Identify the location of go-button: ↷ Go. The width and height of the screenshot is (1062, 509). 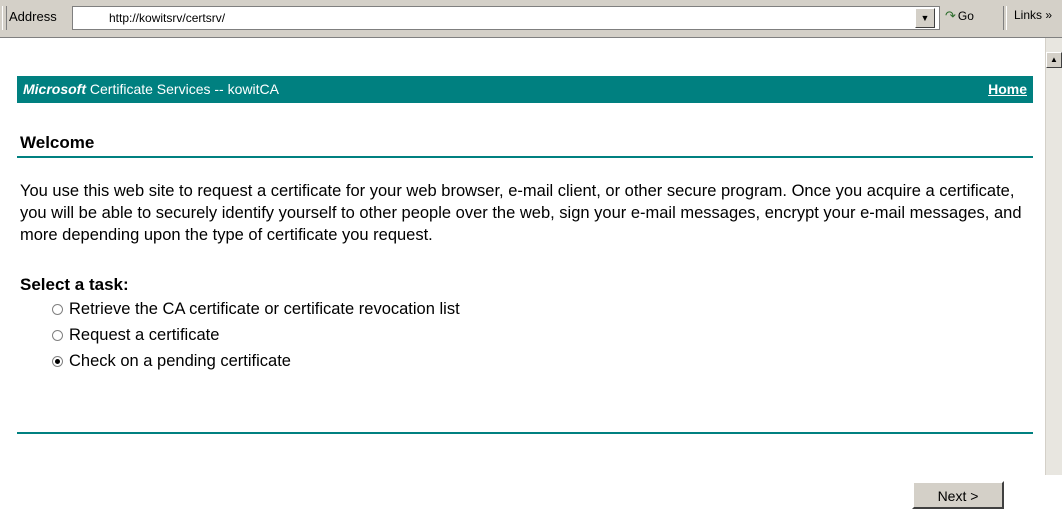
(959, 16).